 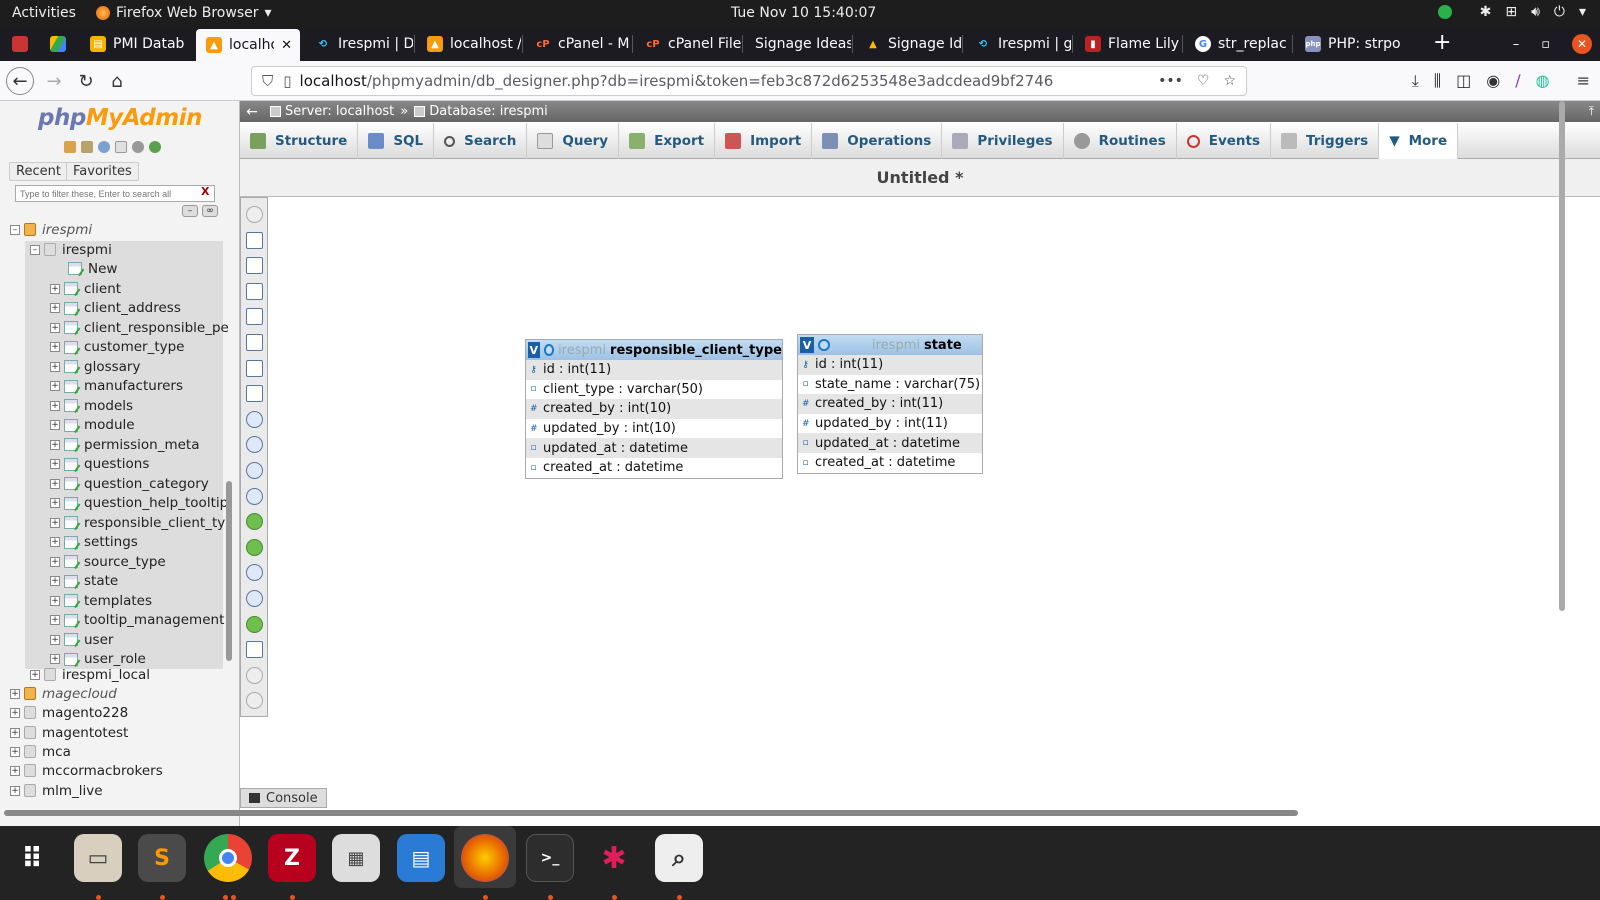 I want to click on sidebar-icon: ◫, so click(x=1463, y=81).